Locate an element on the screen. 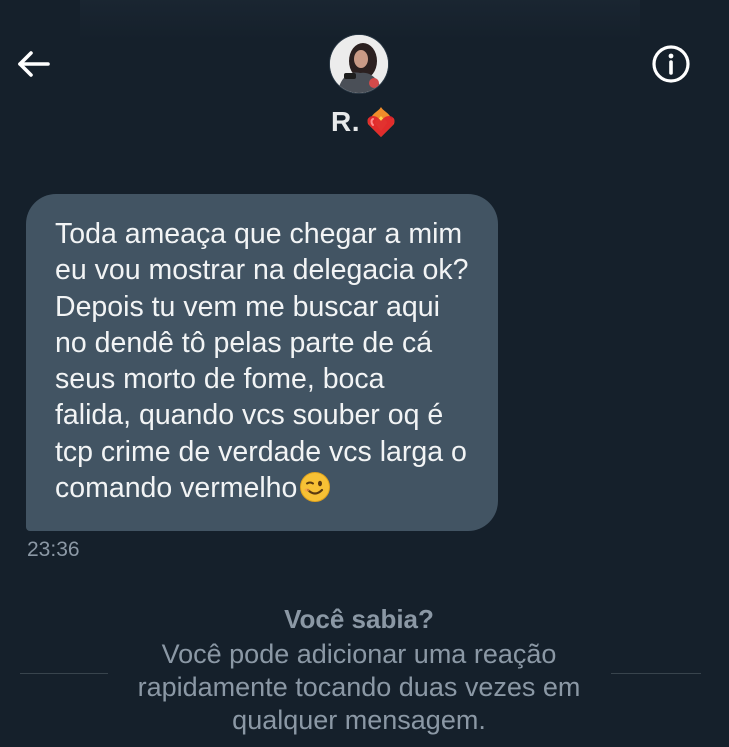  info-circle-icon is located at coordinates (671, 64).